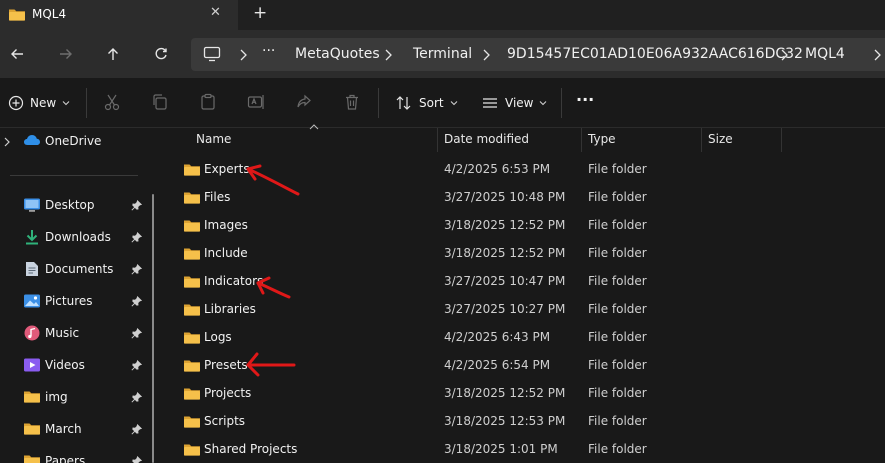 The image size is (885, 463). I want to click on sidebar-item-music: Music, so click(75, 334).